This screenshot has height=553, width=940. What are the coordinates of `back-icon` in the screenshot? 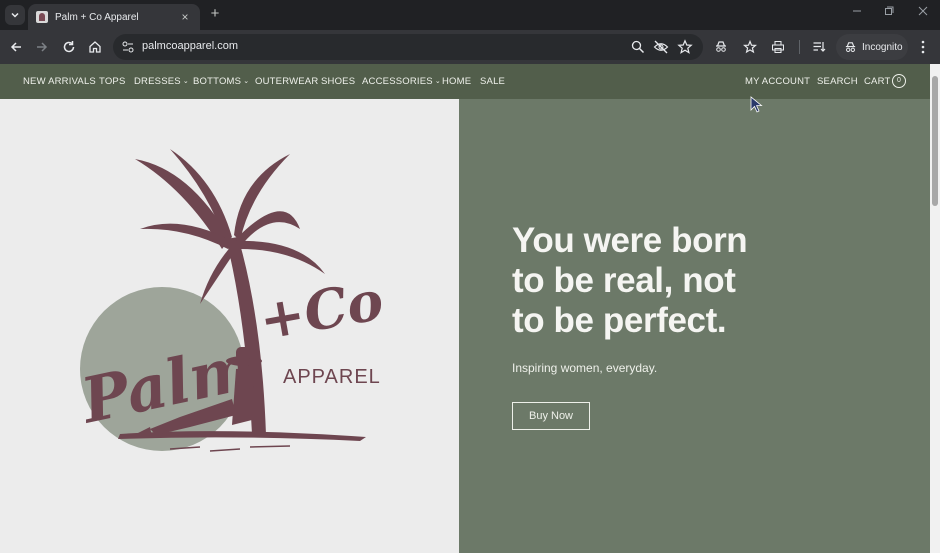 It's located at (16, 47).